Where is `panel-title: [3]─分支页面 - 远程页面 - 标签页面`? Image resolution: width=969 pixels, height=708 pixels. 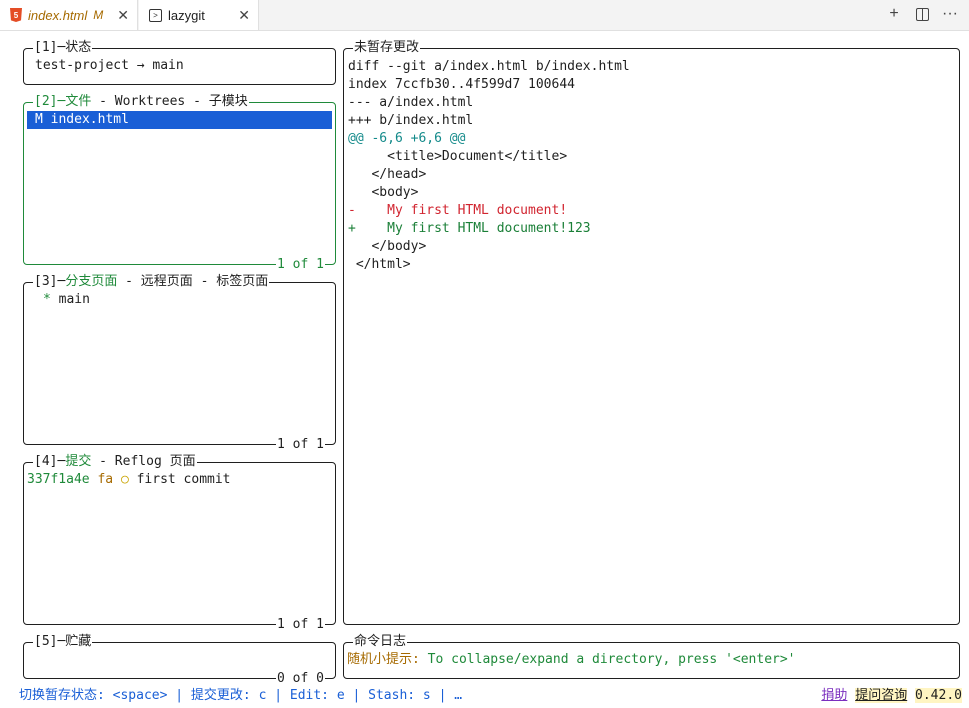 panel-title: [3]─分支页面 - 远程页面 - 标签页面 is located at coordinates (151, 282).